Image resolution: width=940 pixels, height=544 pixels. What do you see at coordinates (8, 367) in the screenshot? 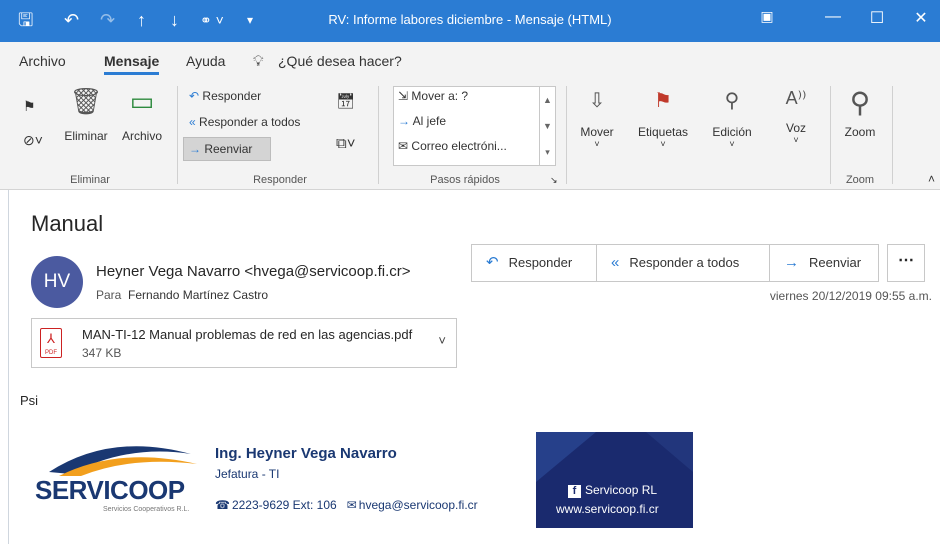
I see `pane-border` at bounding box center [8, 367].